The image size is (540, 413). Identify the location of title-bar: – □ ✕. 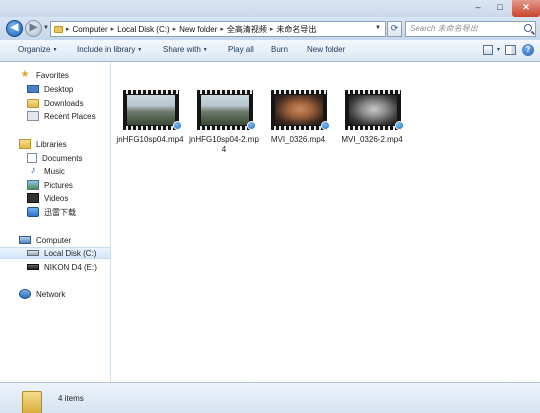
(270, 8).